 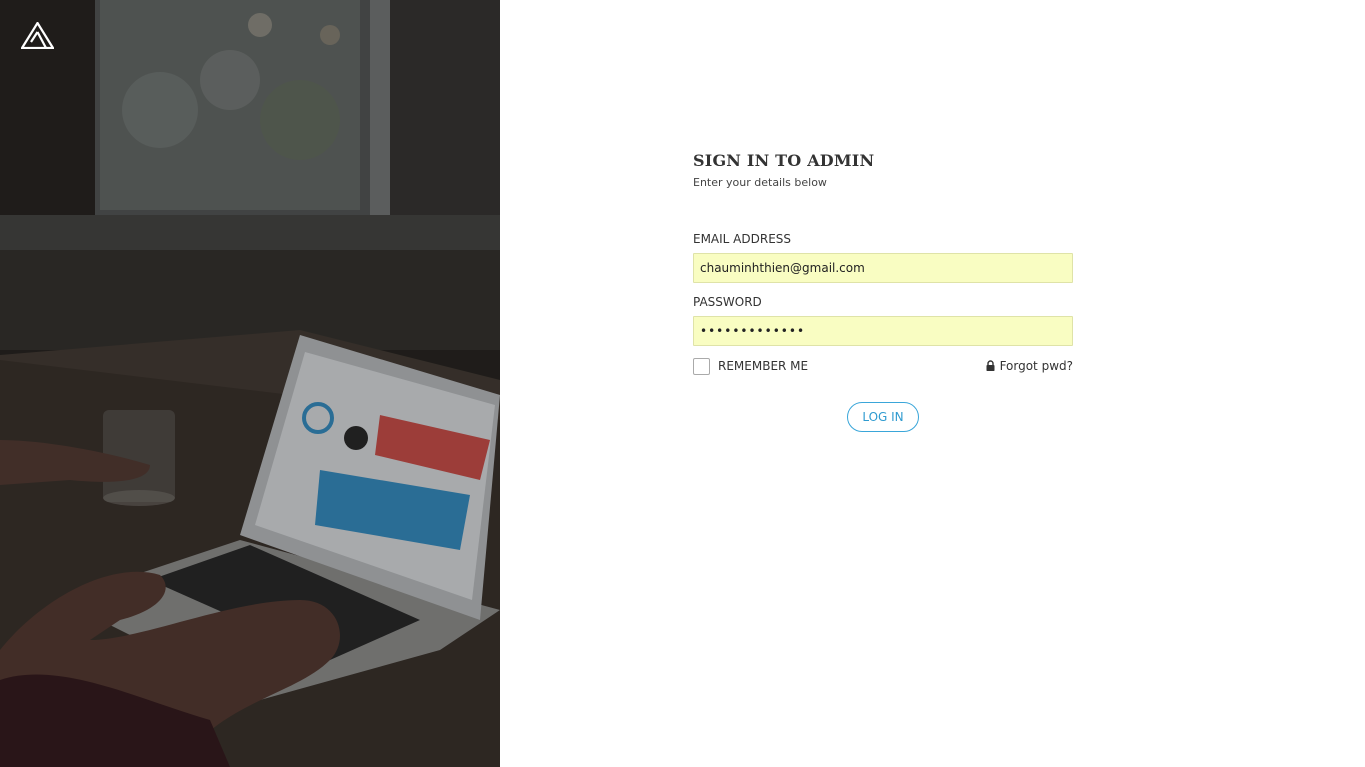 I want to click on options-row: REMEMBER ME Forgot pwd?, so click(x=883, y=366).